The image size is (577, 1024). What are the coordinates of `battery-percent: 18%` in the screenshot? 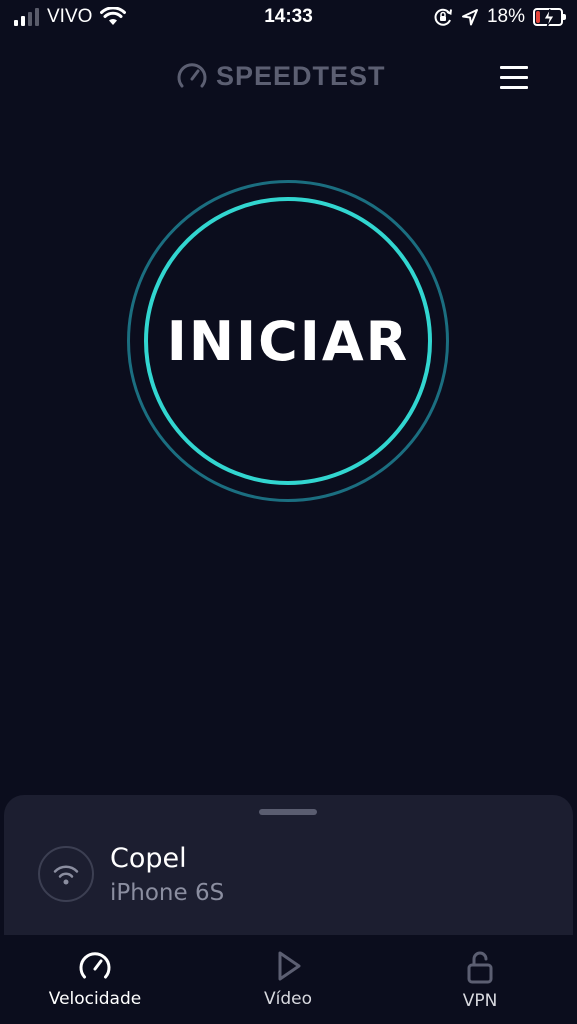 It's located at (505, 16).